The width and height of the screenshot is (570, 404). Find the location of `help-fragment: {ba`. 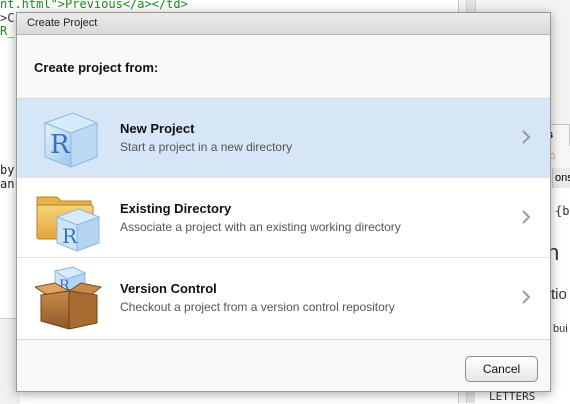

help-fragment: {ba is located at coordinates (562, 211).